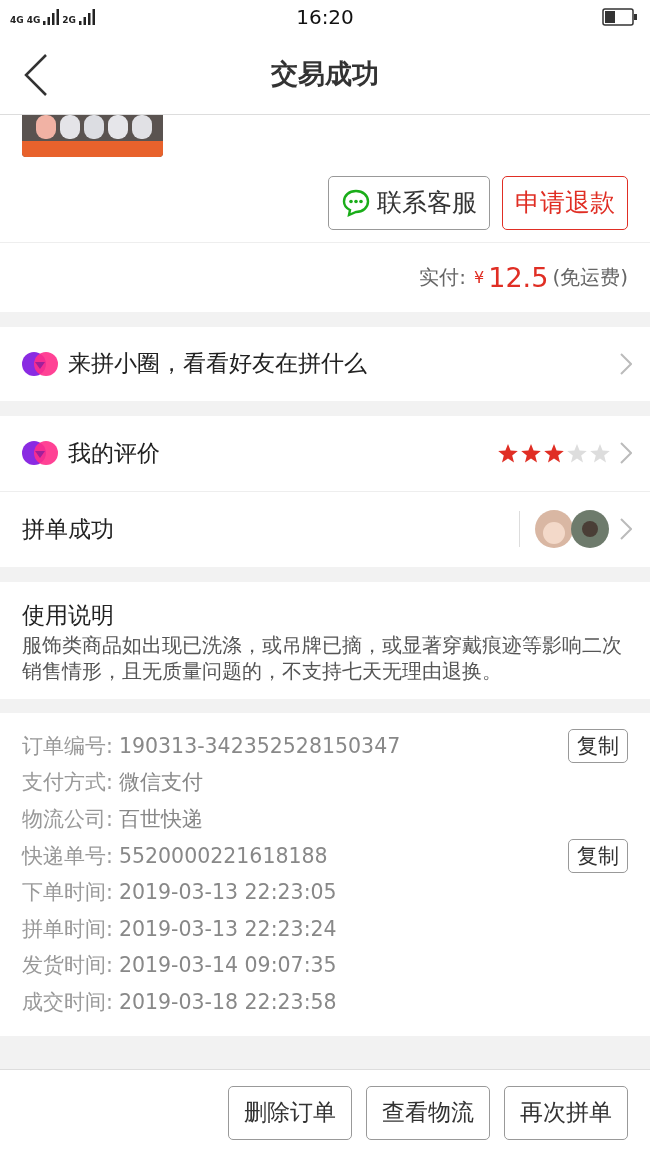  What do you see at coordinates (590, 277) in the screenshot?
I see `shipping-note: (免运费)` at bounding box center [590, 277].